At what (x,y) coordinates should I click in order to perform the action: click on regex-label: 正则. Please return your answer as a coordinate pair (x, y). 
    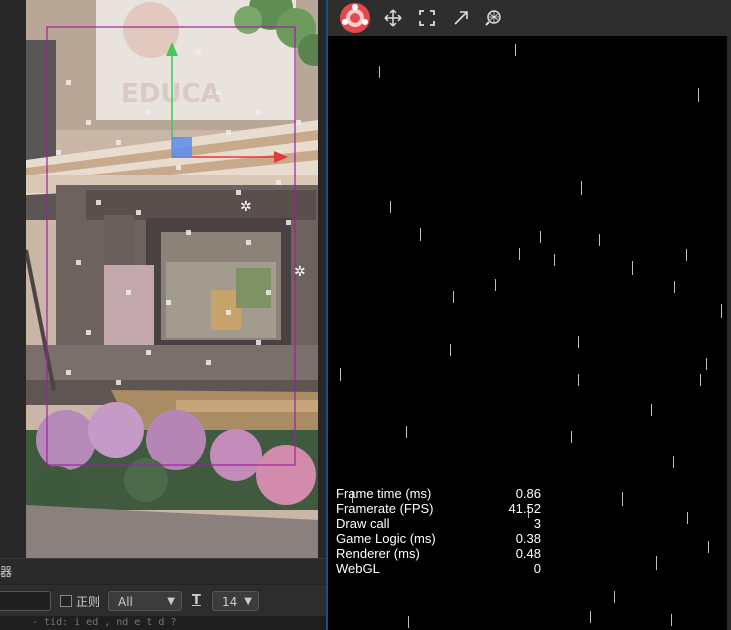
    Looking at the image, I should click on (88, 602).